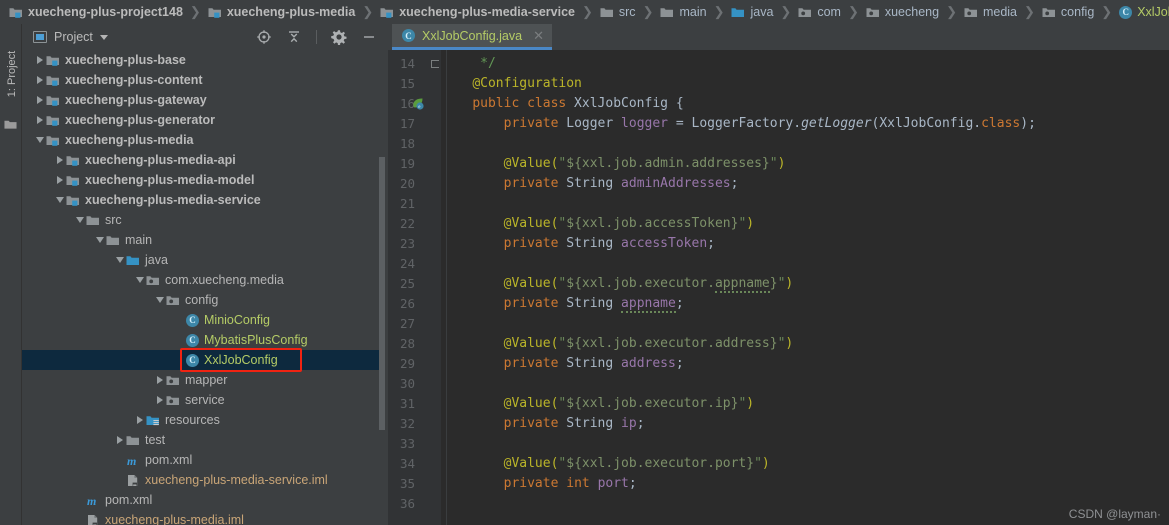 The image size is (1169, 525). What do you see at coordinates (683, 12) in the screenshot?
I see `breadcrumb-item-main: main` at bounding box center [683, 12].